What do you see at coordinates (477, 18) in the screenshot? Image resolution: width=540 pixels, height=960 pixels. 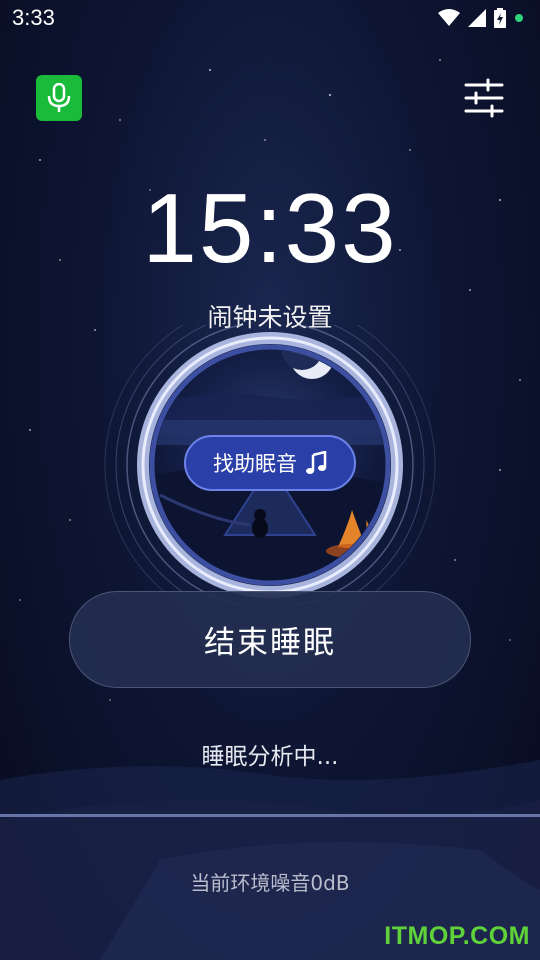 I see `cellular-signal-icon` at bounding box center [477, 18].